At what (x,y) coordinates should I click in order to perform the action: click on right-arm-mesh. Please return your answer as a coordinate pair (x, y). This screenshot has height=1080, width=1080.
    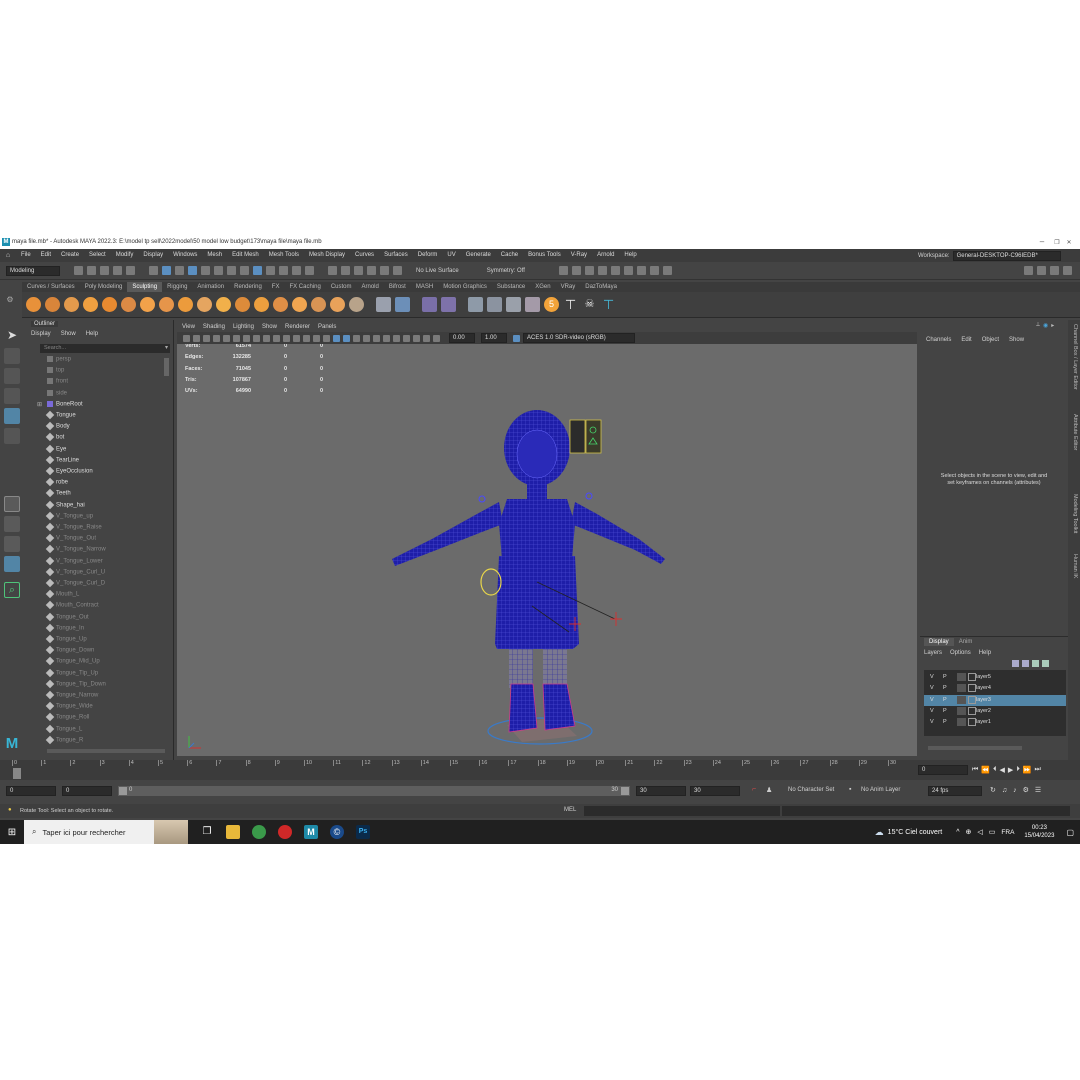
    Looking at the image, I should click on (618, 533).